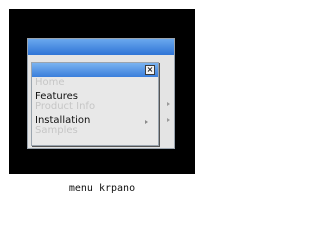  I want to click on menu-item-product-info: Product Info, so click(65, 106).